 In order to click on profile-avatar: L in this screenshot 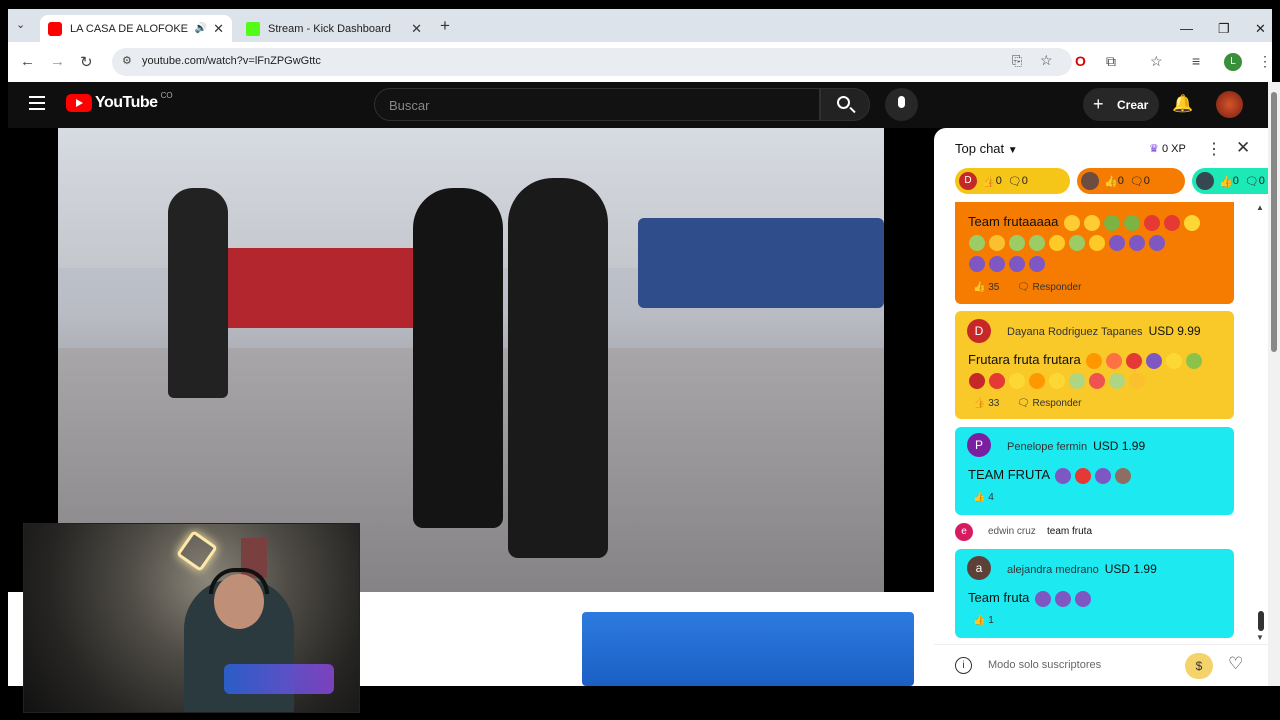, I will do `click(1233, 62)`.